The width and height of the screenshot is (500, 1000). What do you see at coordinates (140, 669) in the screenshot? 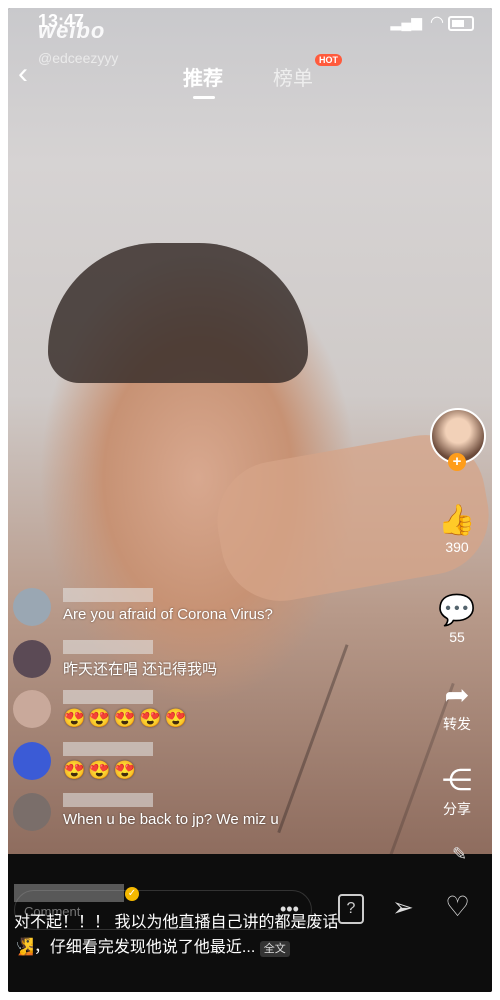
I see `comment-text: 昨天还在唱 还记得我吗` at bounding box center [140, 669].